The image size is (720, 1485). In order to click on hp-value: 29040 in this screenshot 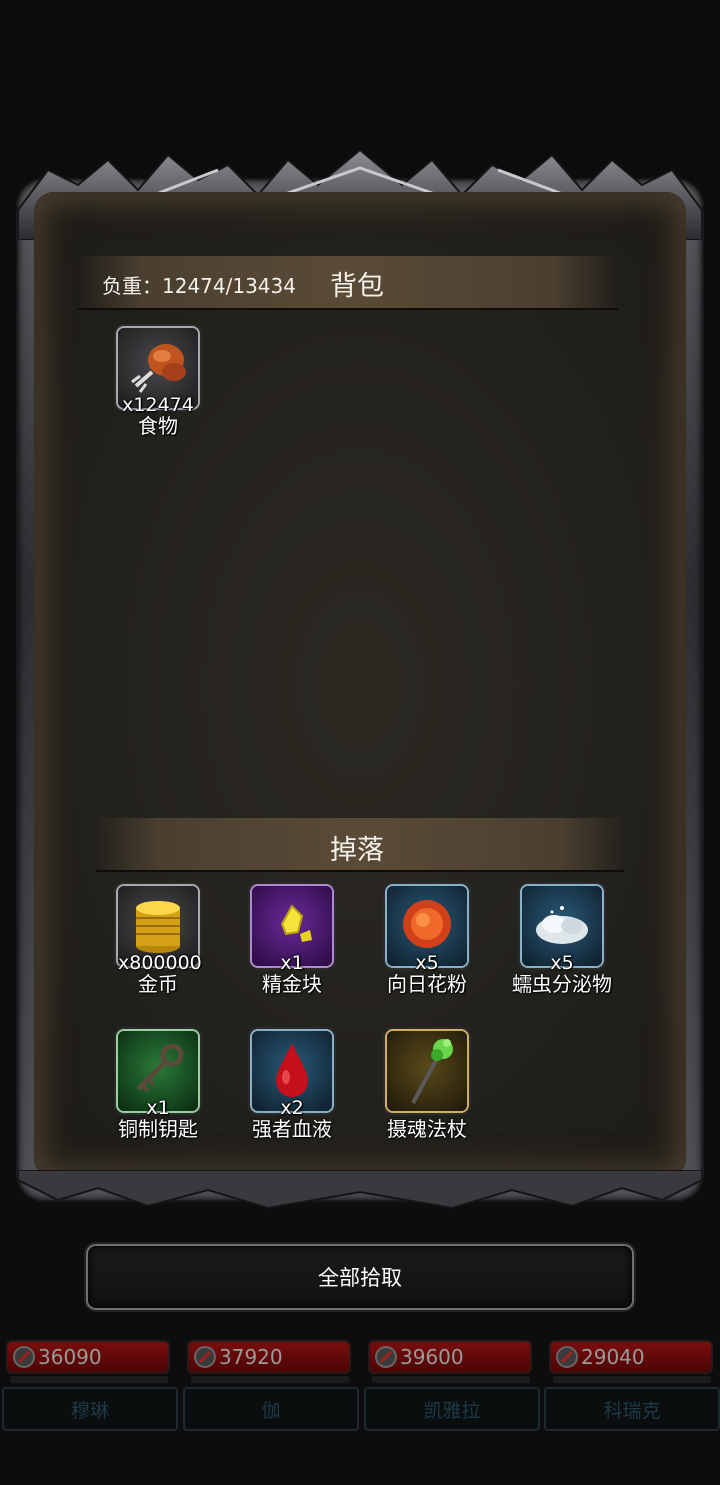, I will do `click(613, 1357)`.